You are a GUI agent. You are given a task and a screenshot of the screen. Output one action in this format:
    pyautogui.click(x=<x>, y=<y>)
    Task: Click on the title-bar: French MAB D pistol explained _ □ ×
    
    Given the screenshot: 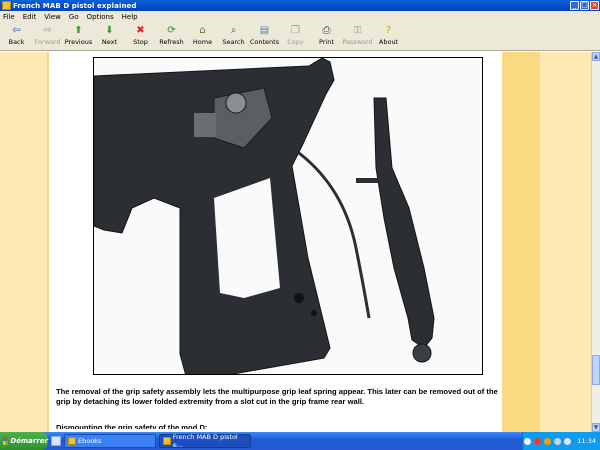 What is the action you would take?
    pyautogui.click(x=300, y=5)
    